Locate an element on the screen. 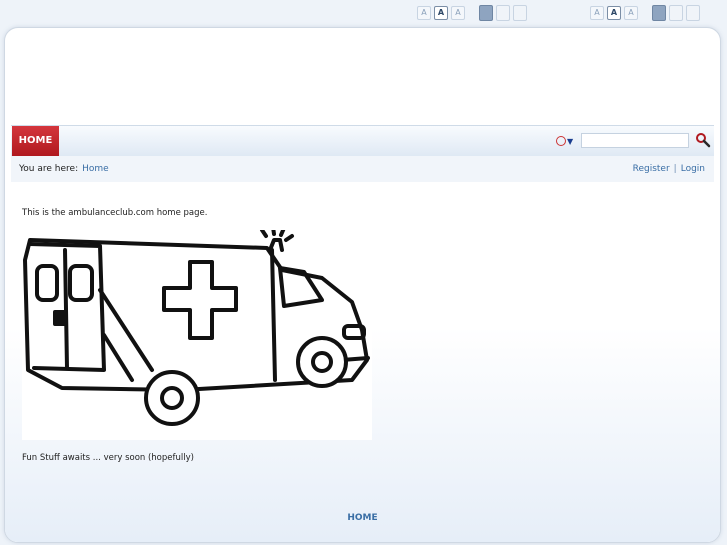 The image size is (727, 545). footer-home-link: HOME is located at coordinates (362, 518).